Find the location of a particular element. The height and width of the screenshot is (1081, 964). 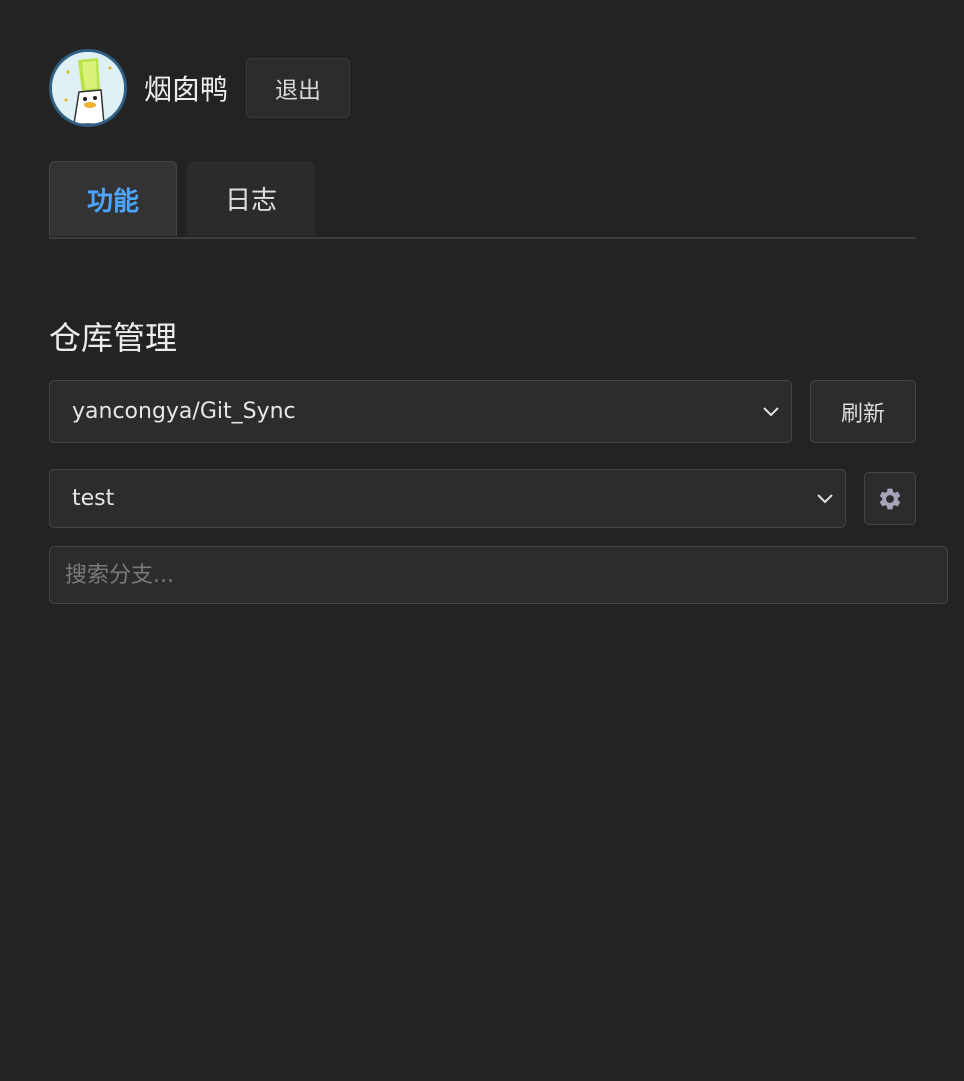

avatar is located at coordinates (88, 88).